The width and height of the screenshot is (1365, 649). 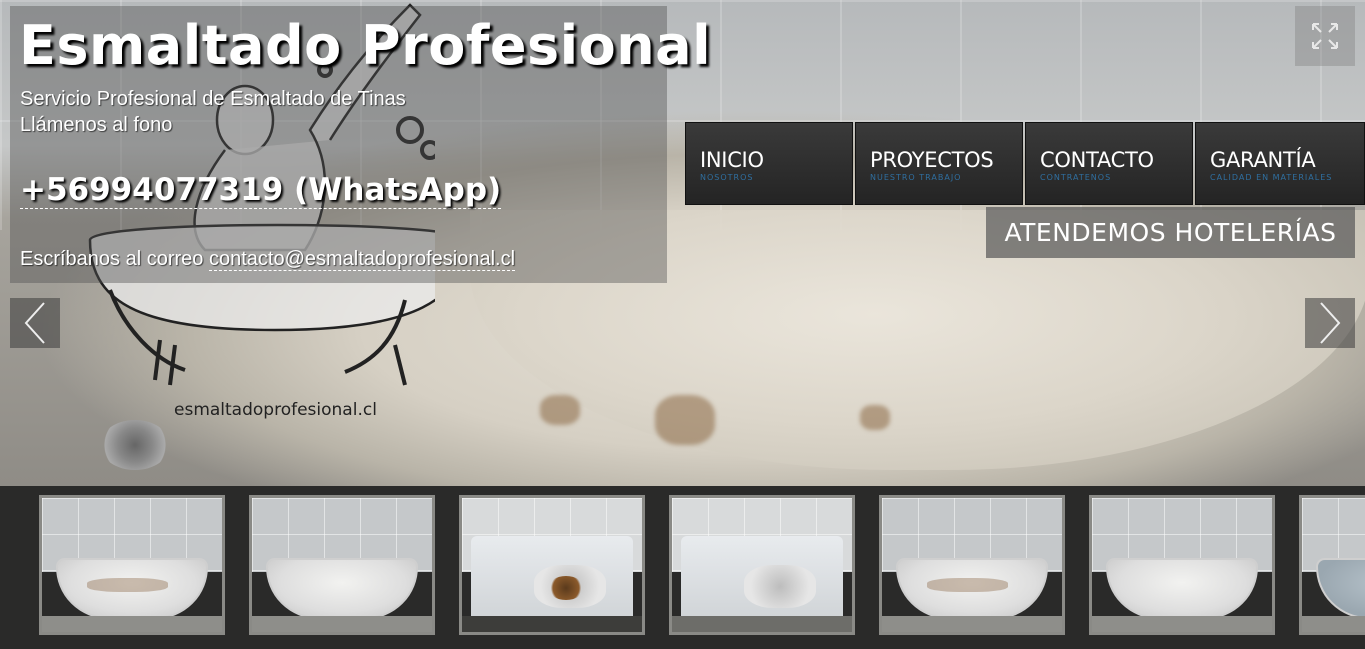 I want to click on tagline-call: Llámenos al fono, so click(x=96, y=125).